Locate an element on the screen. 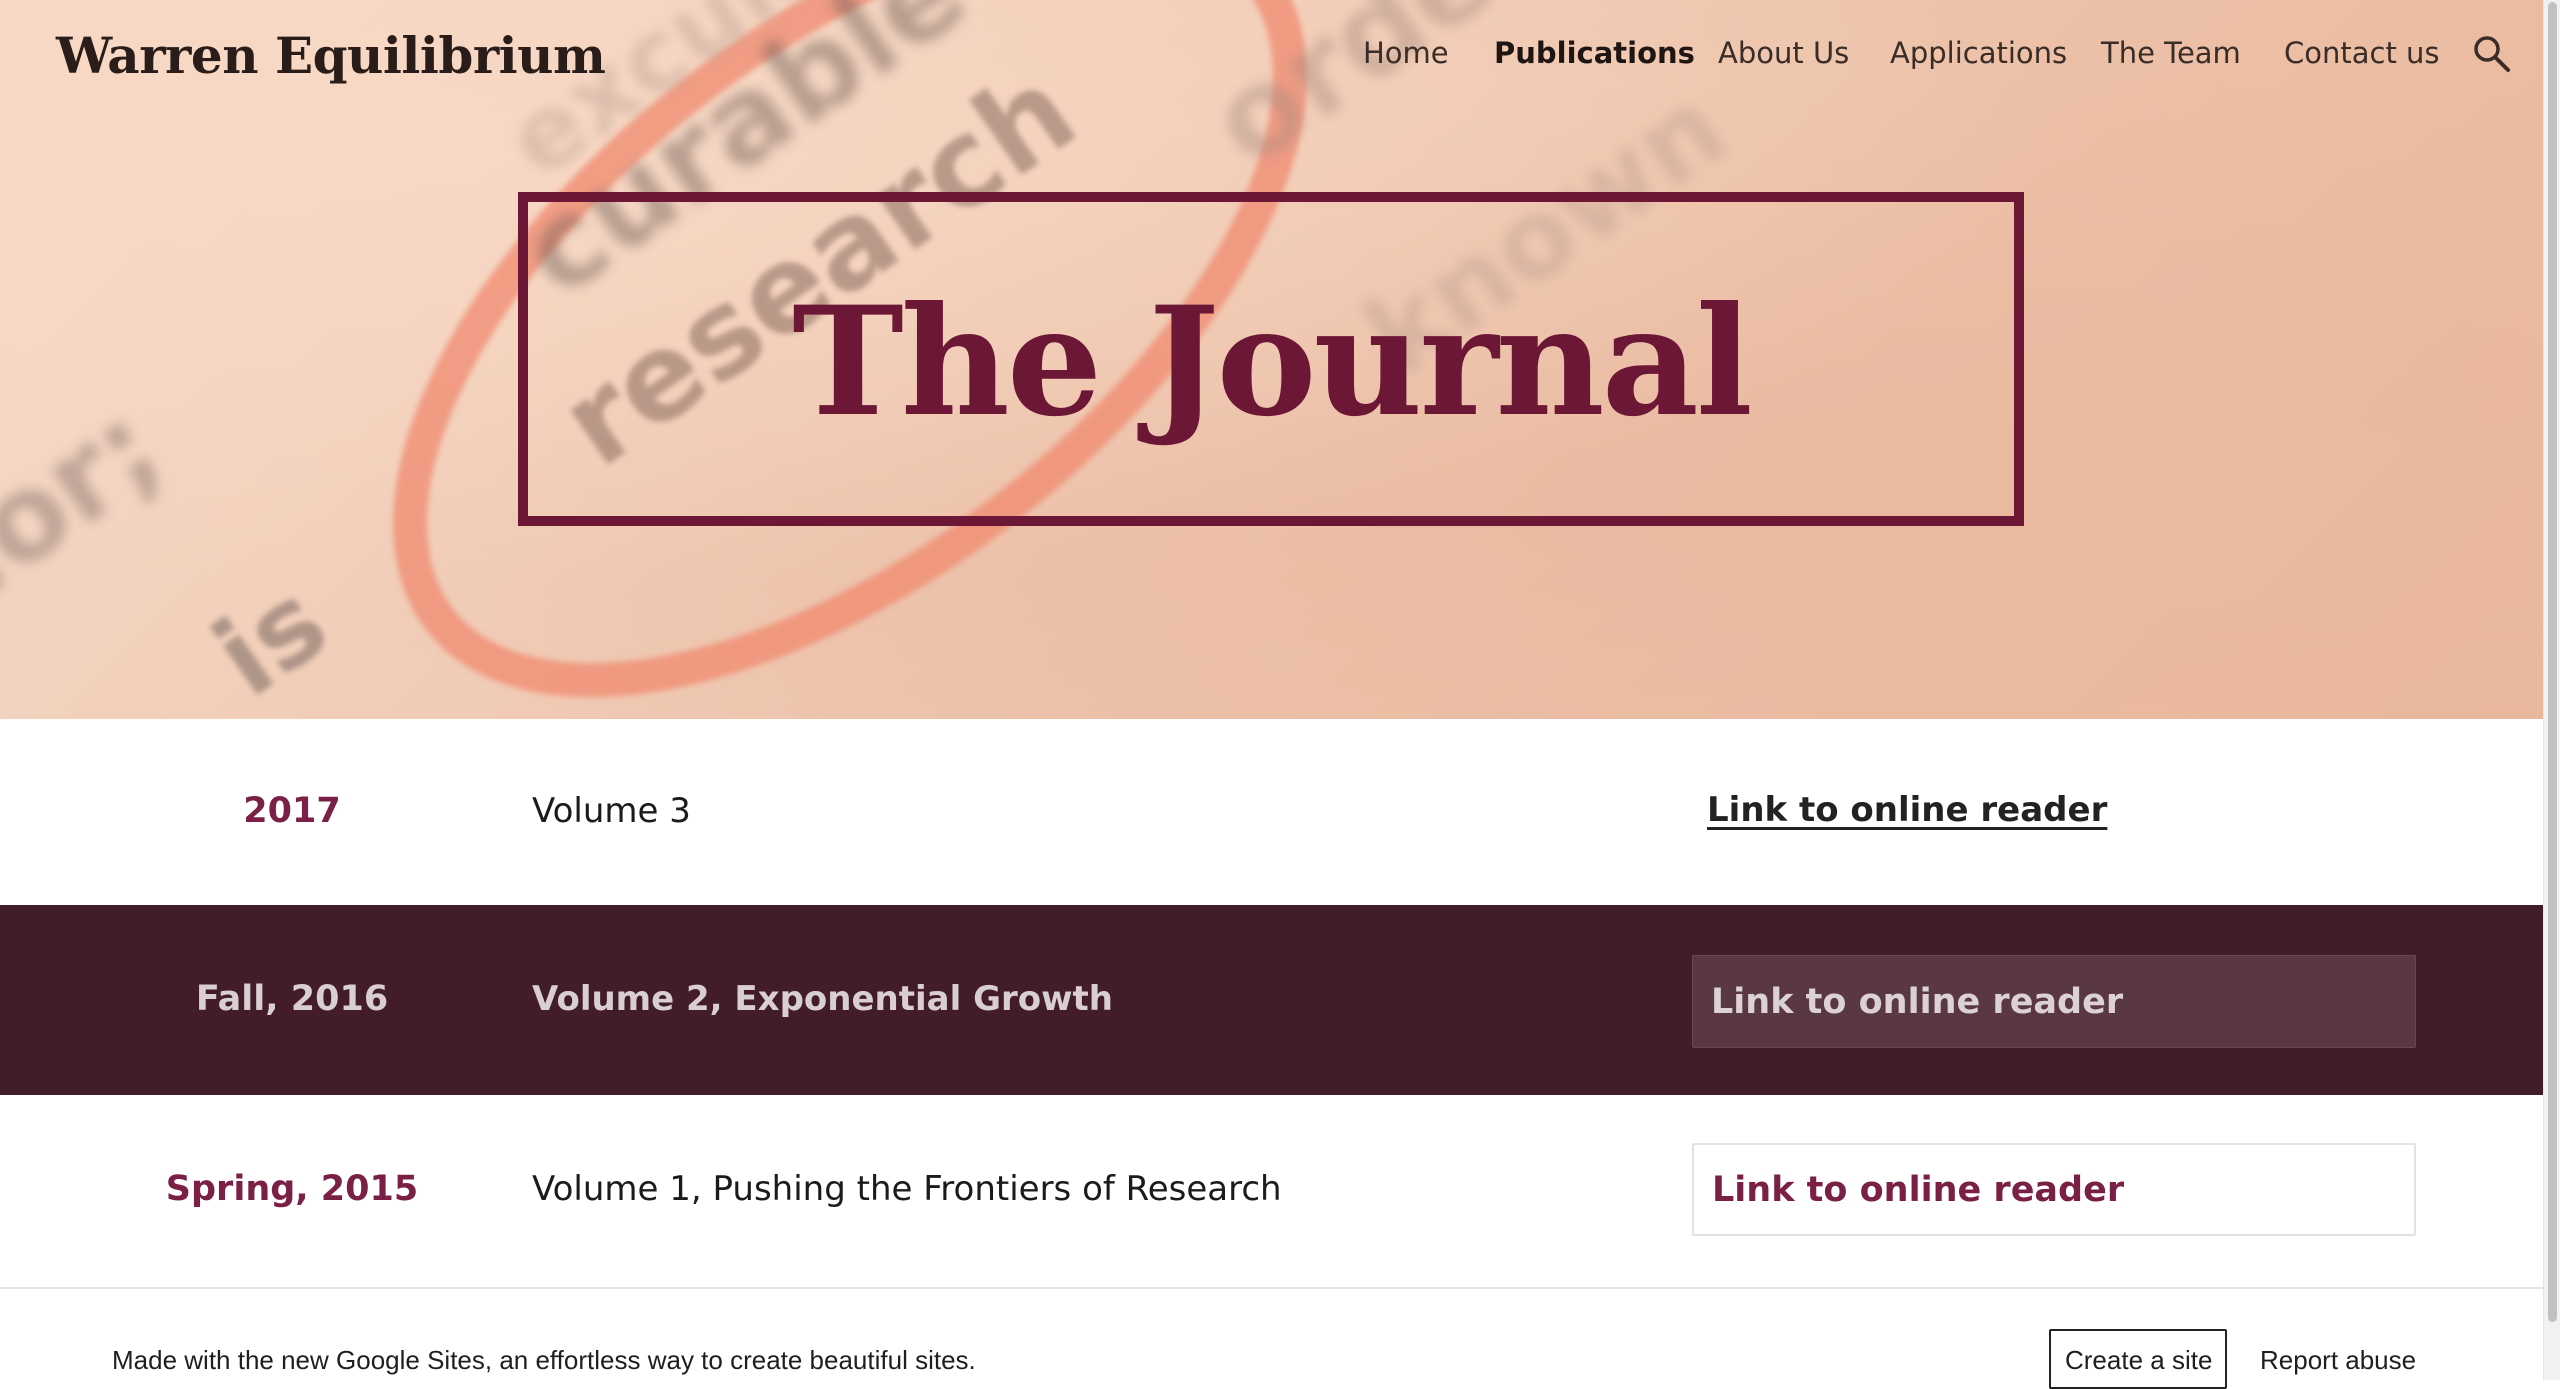 The width and height of the screenshot is (2560, 1389). page-title: The Journal is located at coordinates (1272, 362).